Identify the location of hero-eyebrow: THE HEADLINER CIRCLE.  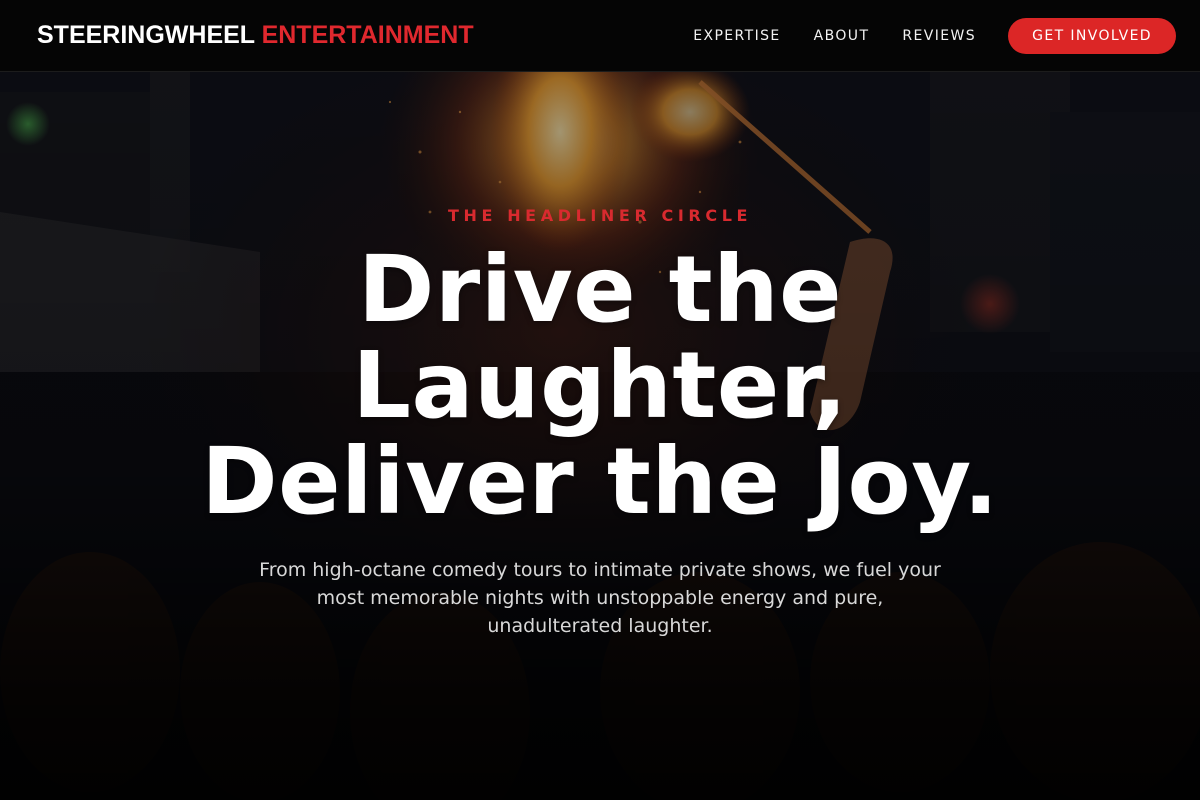
(600, 215).